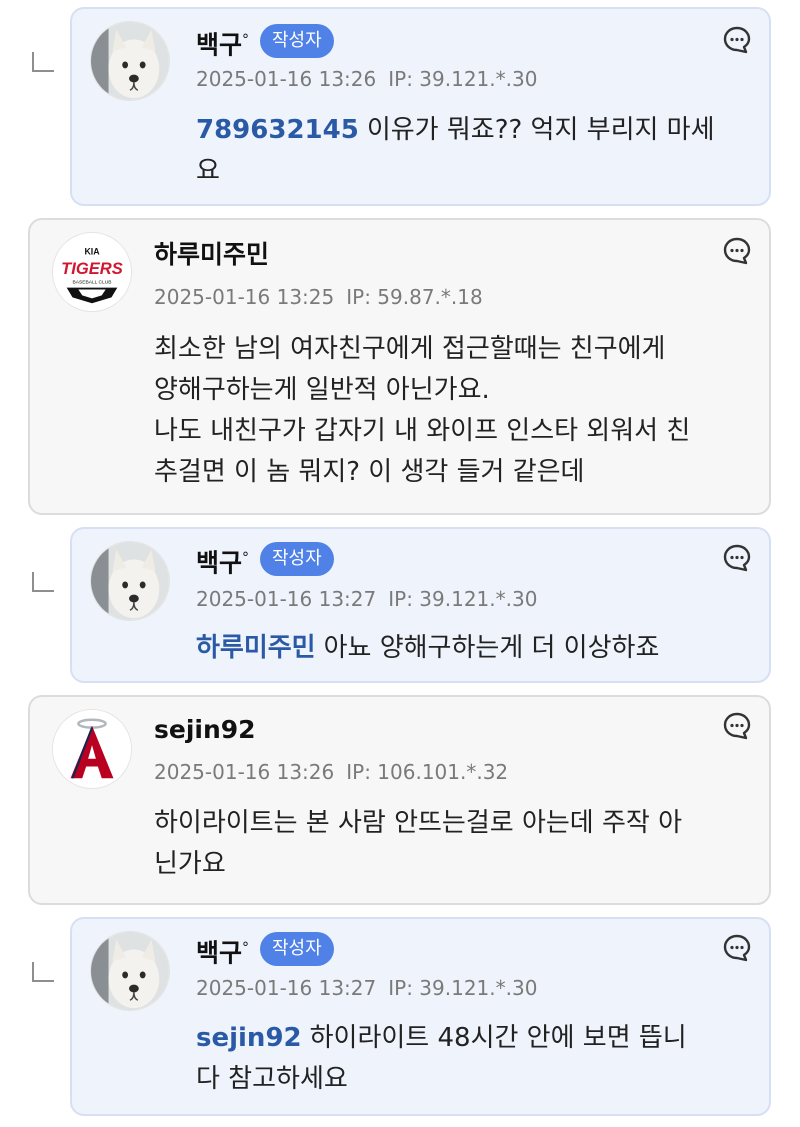 The image size is (800, 1127). Describe the element at coordinates (414, 297) in the screenshot. I see `comment-ip: IP: 59.87.*.18` at that location.